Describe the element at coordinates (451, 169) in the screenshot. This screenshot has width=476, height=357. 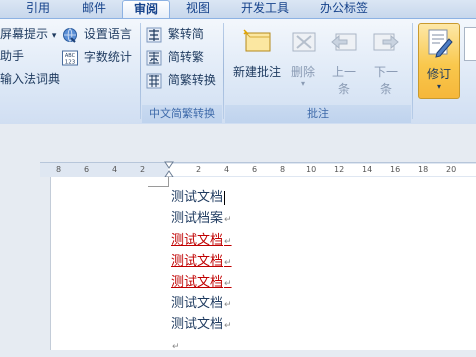
I see `ruler-number: 20` at that location.